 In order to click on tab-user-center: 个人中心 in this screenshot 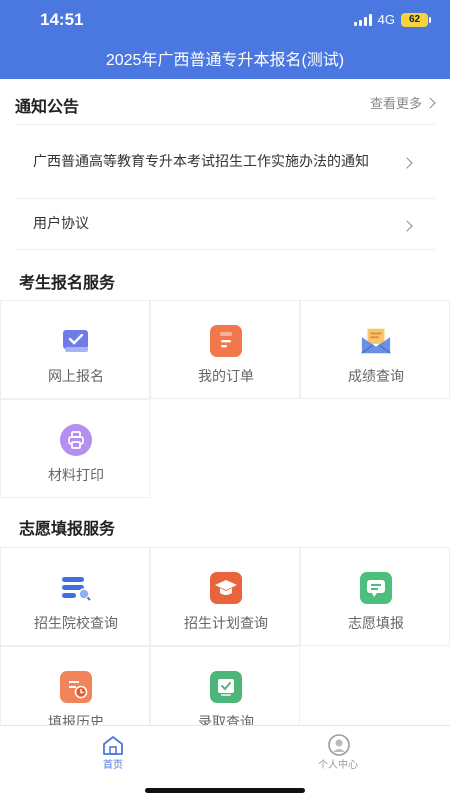, I will do `click(338, 752)`.